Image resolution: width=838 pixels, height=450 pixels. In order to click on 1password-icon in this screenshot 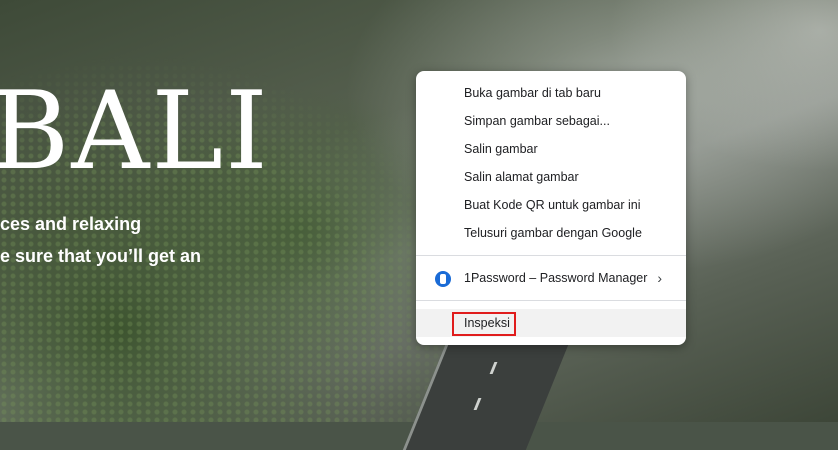, I will do `click(443, 279)`.